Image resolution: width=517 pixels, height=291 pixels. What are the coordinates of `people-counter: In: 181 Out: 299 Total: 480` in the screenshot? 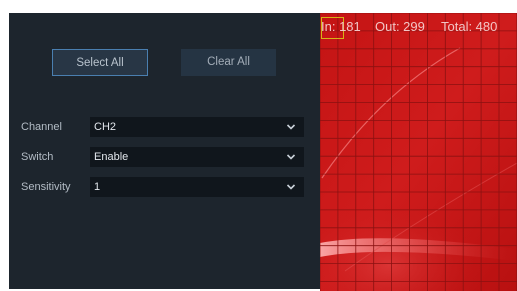 It's located at (418, 28).